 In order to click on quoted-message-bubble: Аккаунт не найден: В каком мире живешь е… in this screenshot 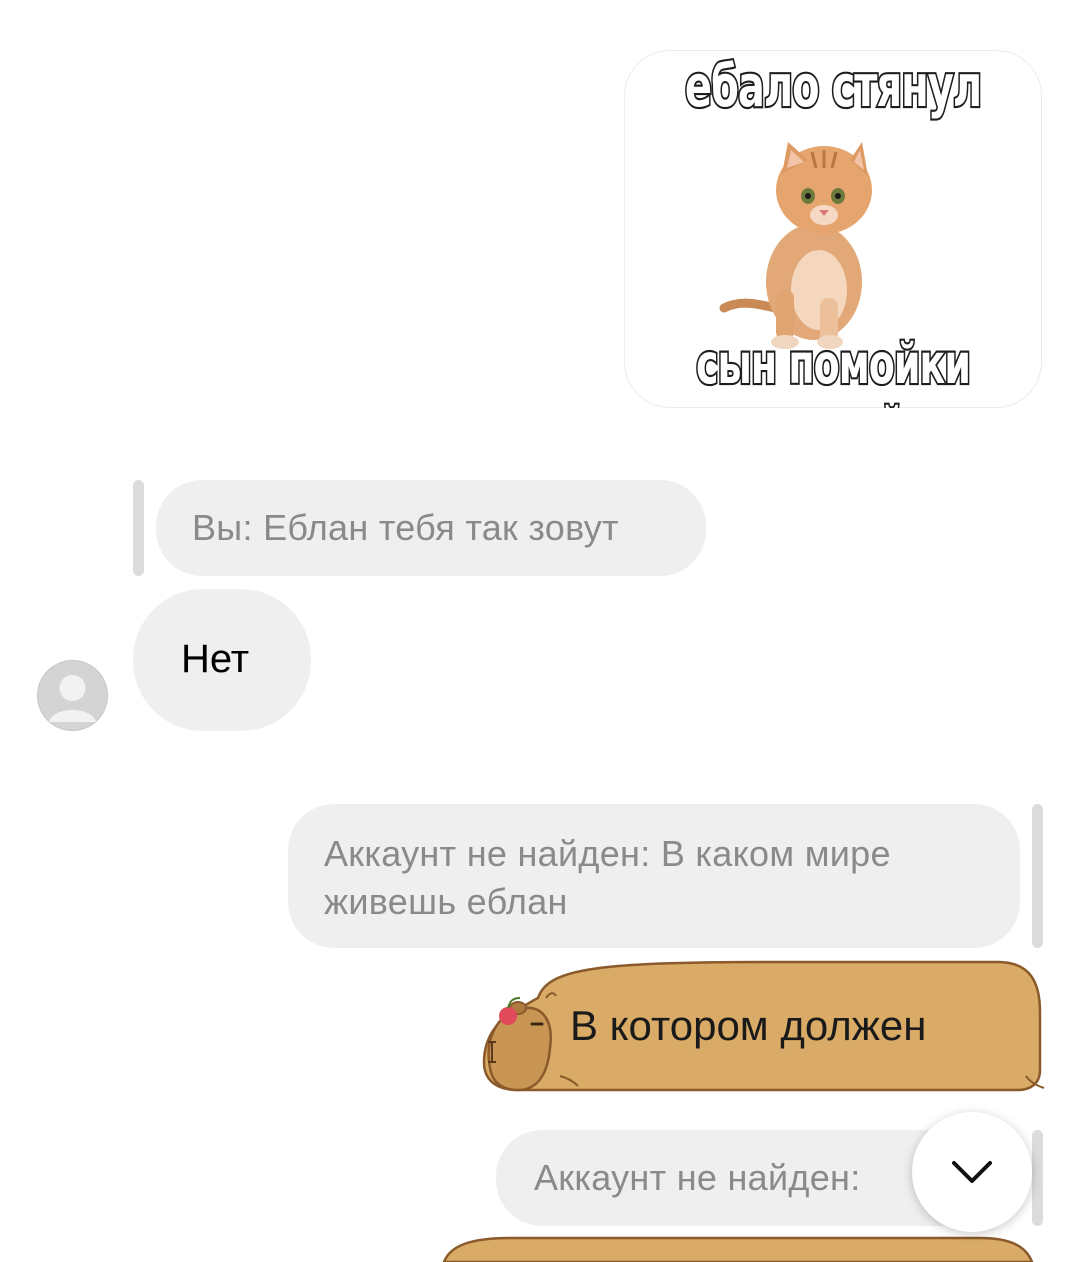, I will do `click(654, 876)`.